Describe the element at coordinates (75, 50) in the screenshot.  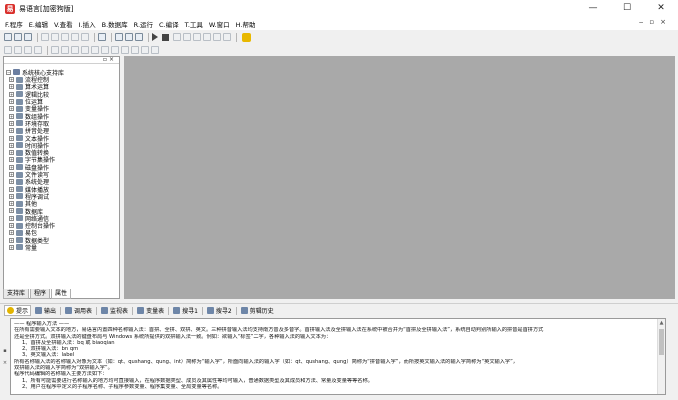
I see `same-size-icon` at that location.